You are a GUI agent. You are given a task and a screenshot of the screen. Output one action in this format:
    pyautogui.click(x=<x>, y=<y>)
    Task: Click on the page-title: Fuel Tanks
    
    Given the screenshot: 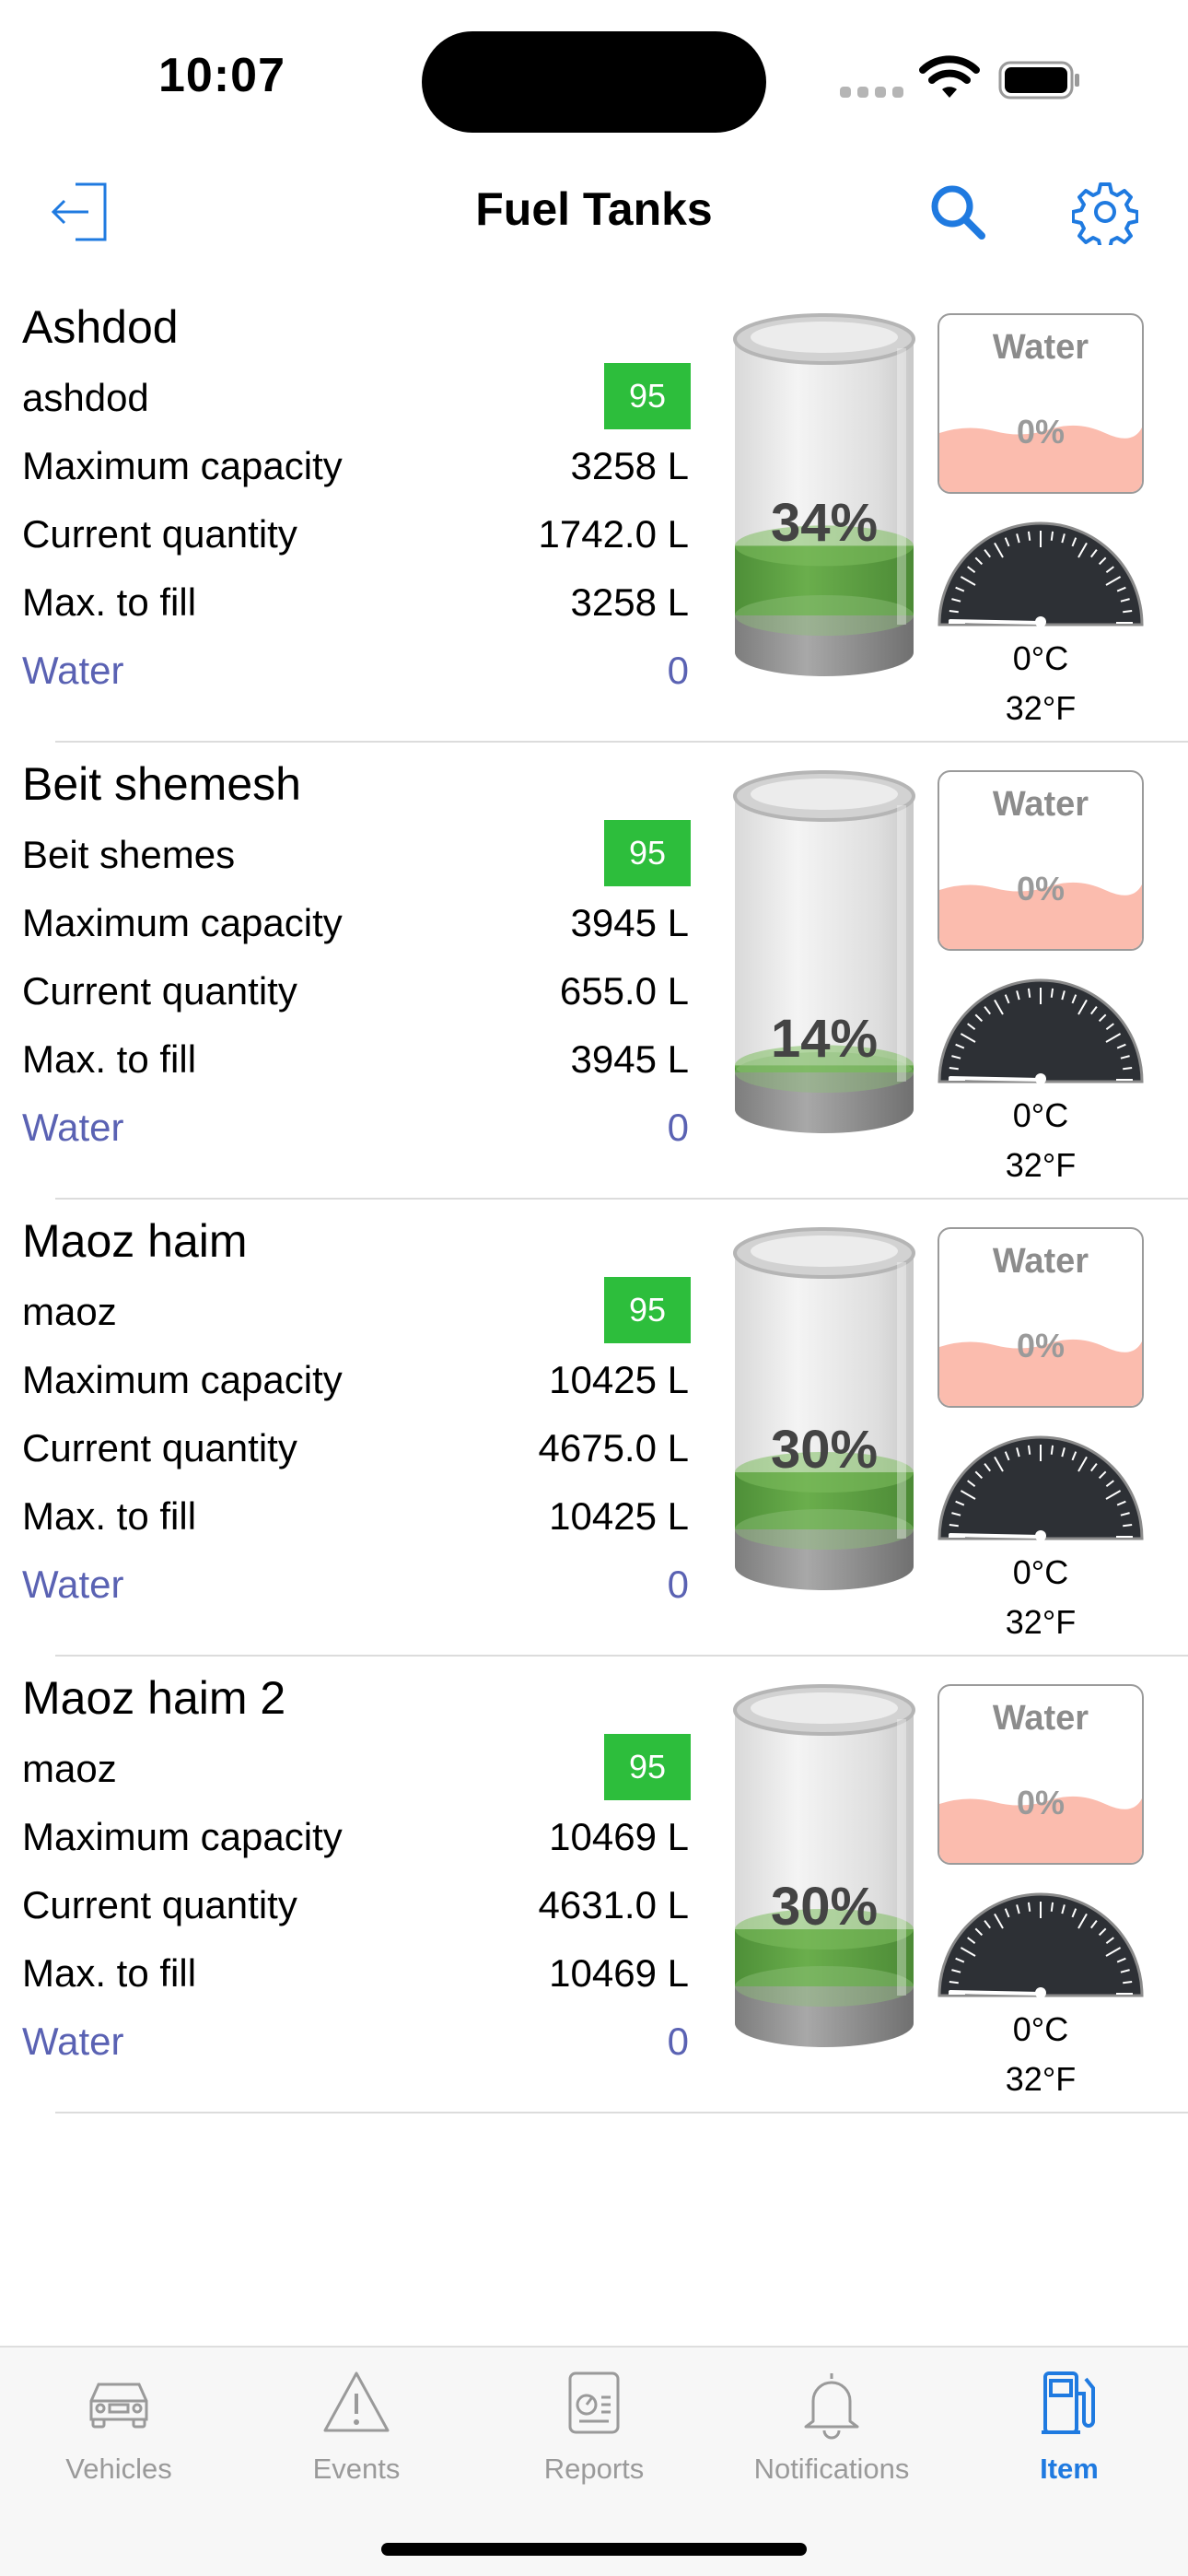 What is the action you would take?
    pyautogui.click(x=594, y=209)
    